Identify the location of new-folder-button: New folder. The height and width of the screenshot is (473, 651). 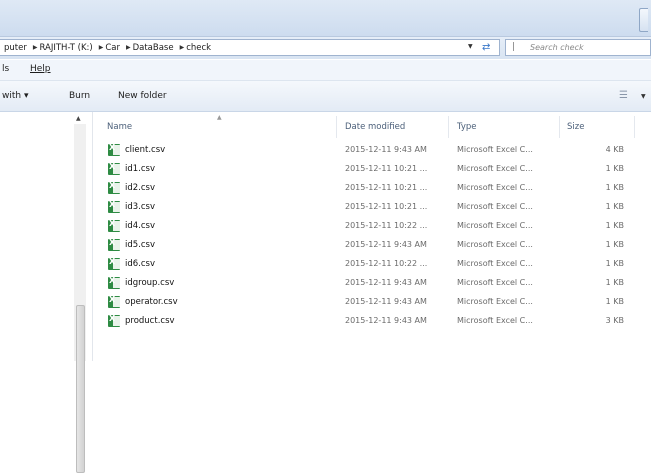
(142, 96).